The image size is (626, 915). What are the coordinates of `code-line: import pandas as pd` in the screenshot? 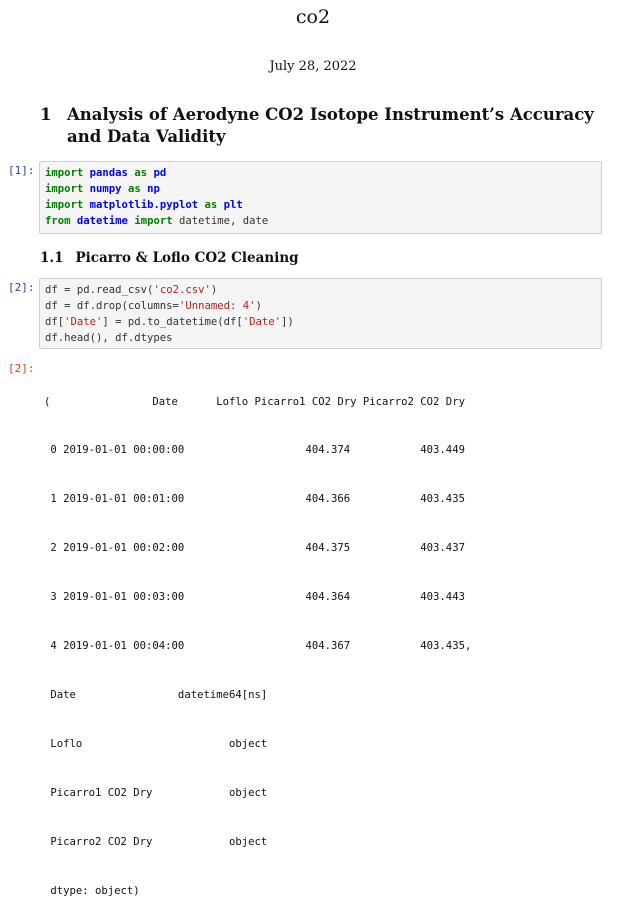 It's located at (320, 173).